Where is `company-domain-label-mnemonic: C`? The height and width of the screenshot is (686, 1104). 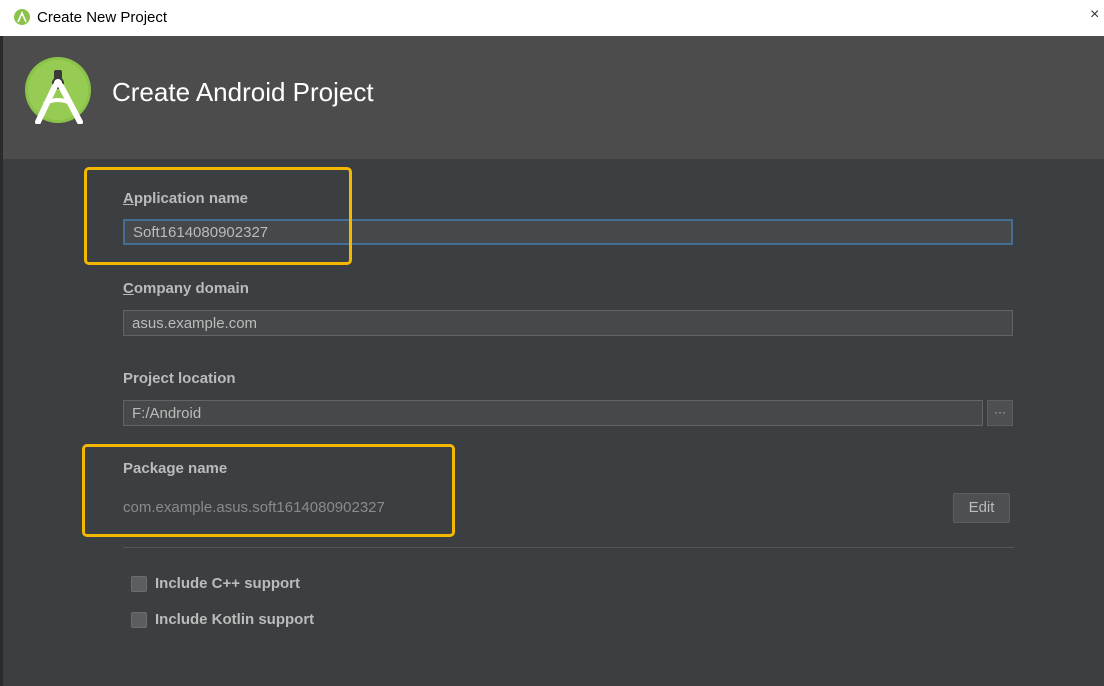
company-domain-label-mnemonic: C is located at coordinates (128, 288).